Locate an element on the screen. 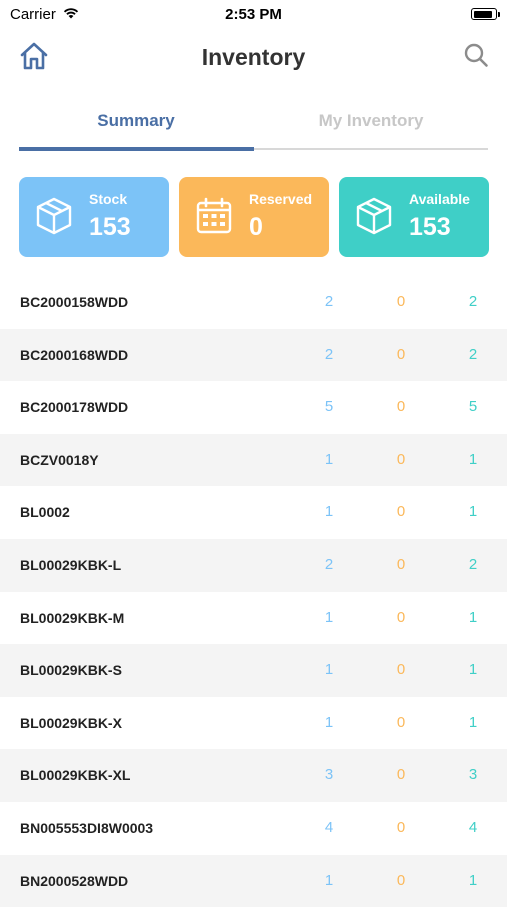 This screenshot has height=907, width=507. available-label: Available is located at coordinates (439, 199).